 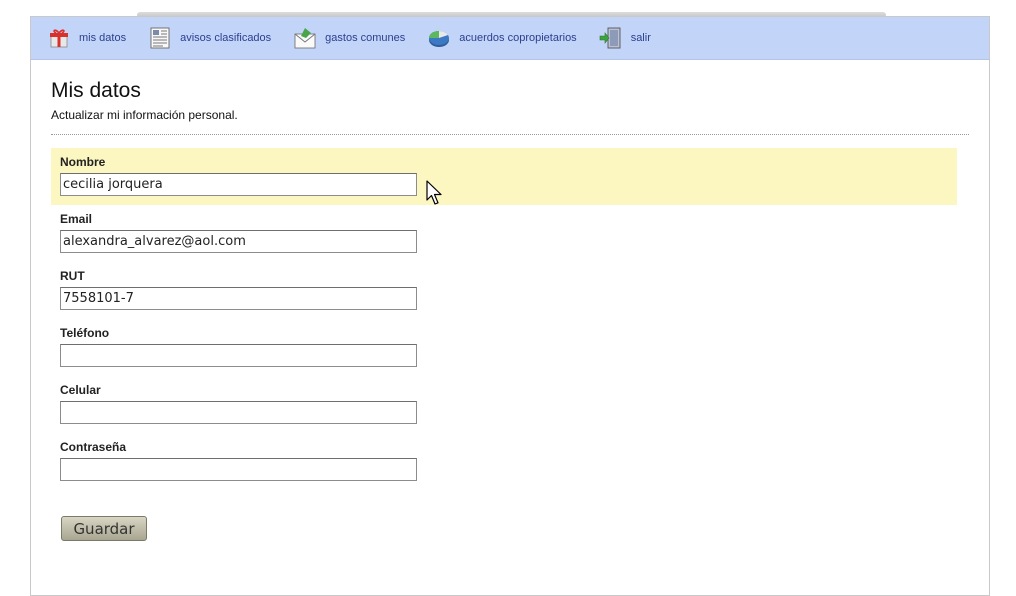 What do you see at coordinates (238, 469) in the screenshot?
I see `contrasena-input` at bounding box center [238, 469].